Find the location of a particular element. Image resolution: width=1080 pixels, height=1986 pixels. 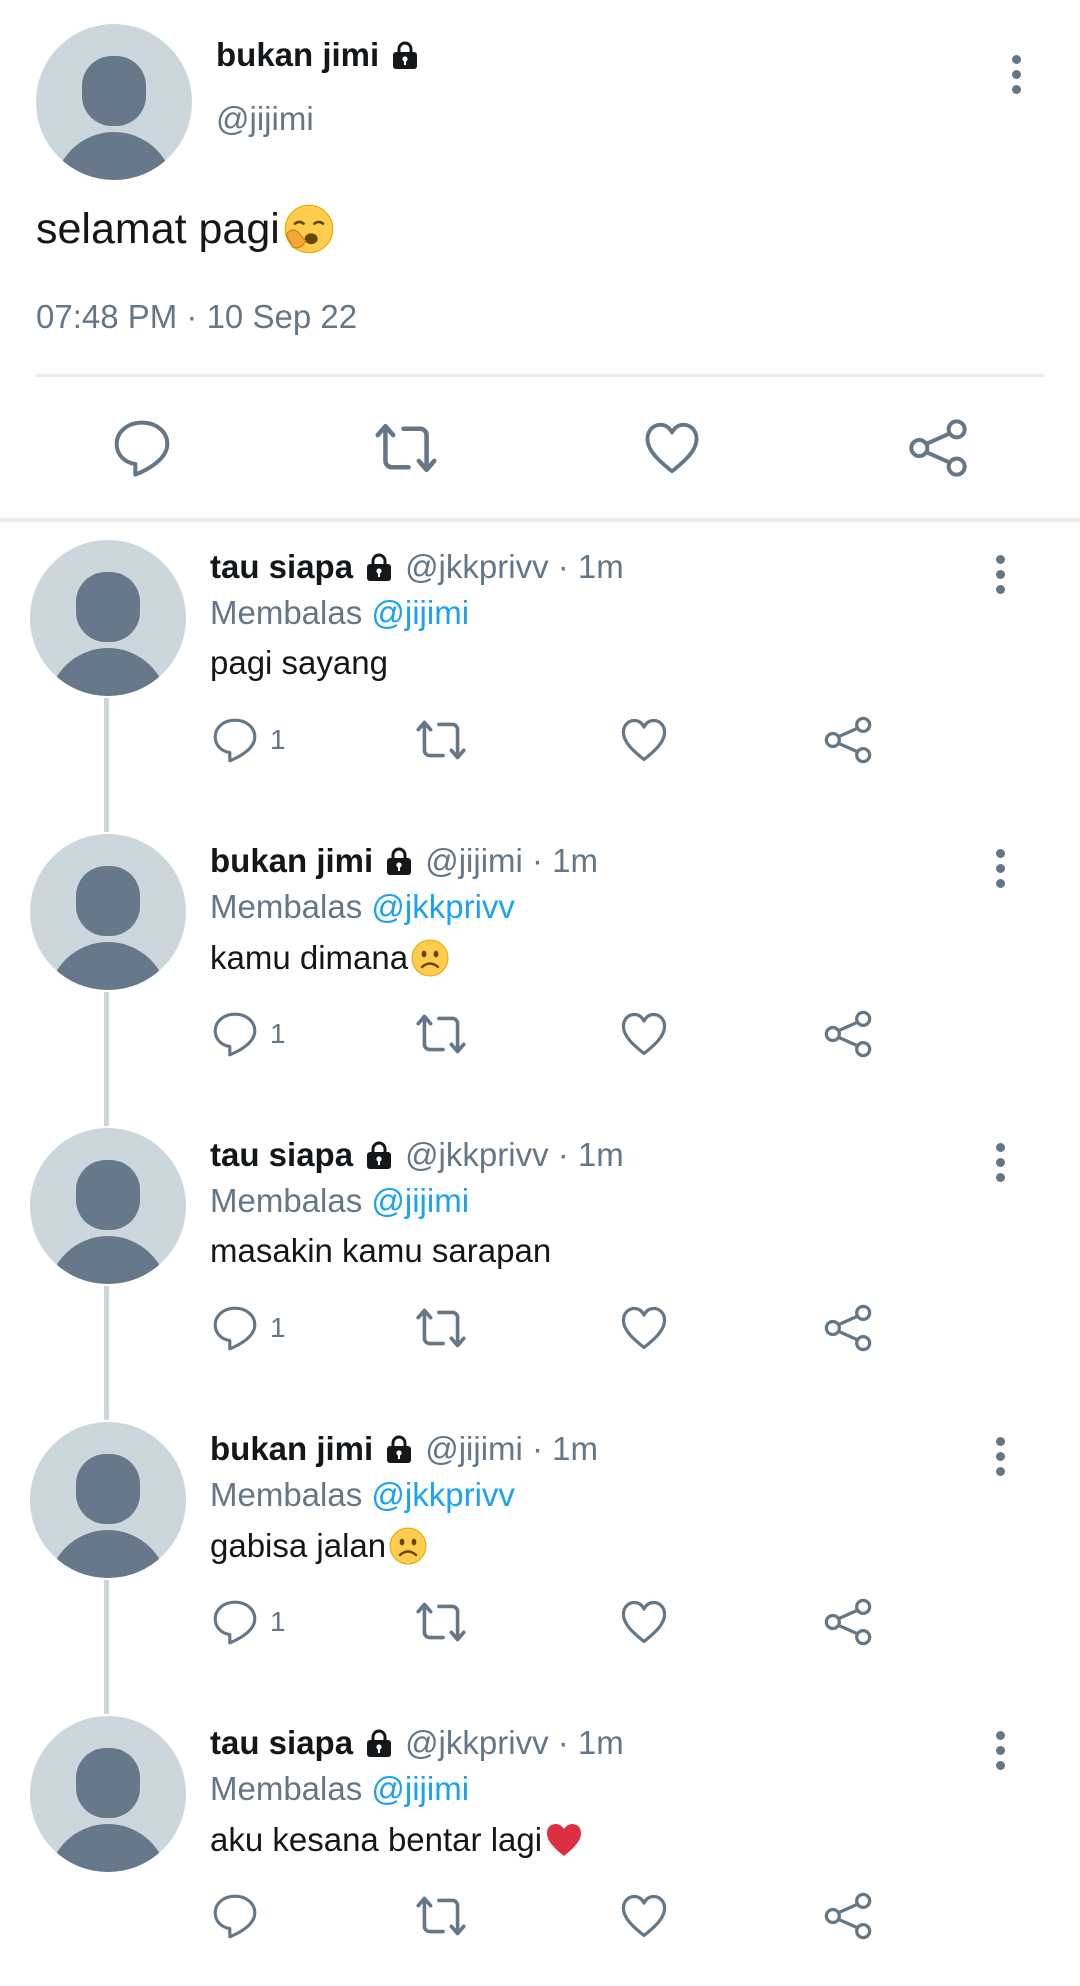

yawning-face-emoji is located at coordinates (309, 229).